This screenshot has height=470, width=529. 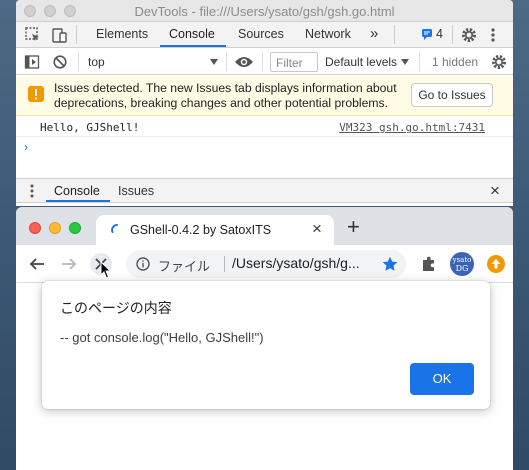 What do you see at coordinates (136, 191) in the screenshot?
I see `drawer-tab-issues: Issues` at bounding box center [136, 191].